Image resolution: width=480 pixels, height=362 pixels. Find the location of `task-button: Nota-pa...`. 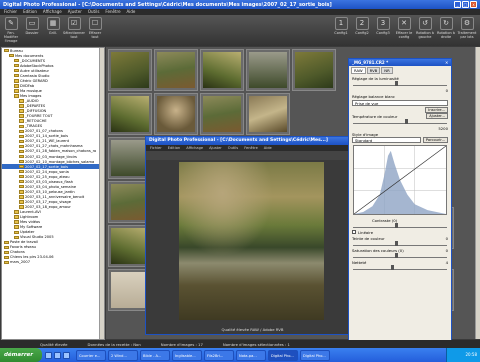

task-button: Nota-pa... is located at coordinates (251, 355).